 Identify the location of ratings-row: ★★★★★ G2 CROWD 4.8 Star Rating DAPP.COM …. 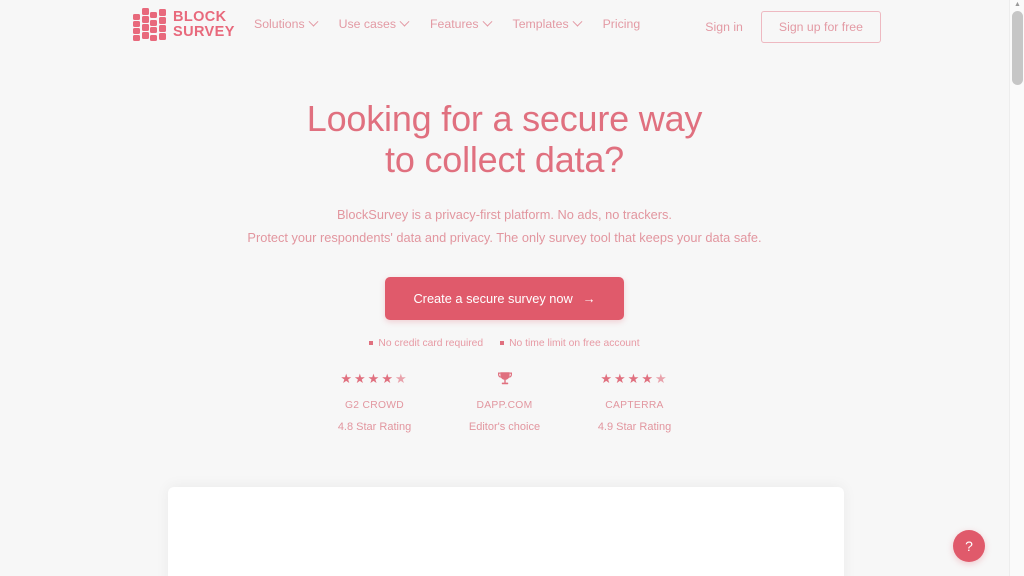
(504, 401).